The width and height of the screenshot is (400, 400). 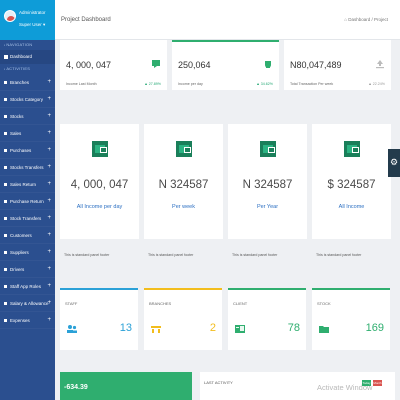 I want to click on sidebar-item-expenses: Expenses +, so click(x=27, y=320).